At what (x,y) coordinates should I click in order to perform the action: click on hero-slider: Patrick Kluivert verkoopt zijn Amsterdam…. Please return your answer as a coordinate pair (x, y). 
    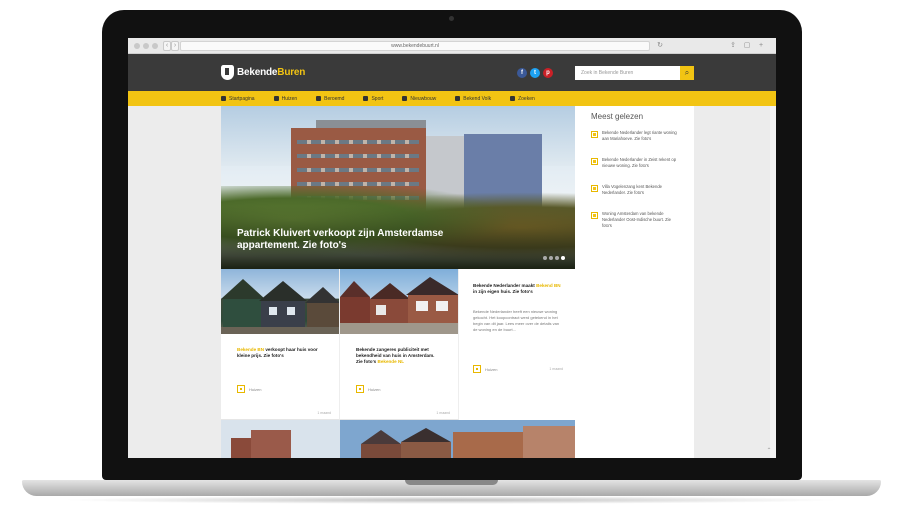
    Looking at the image, I should click on (398, 187).